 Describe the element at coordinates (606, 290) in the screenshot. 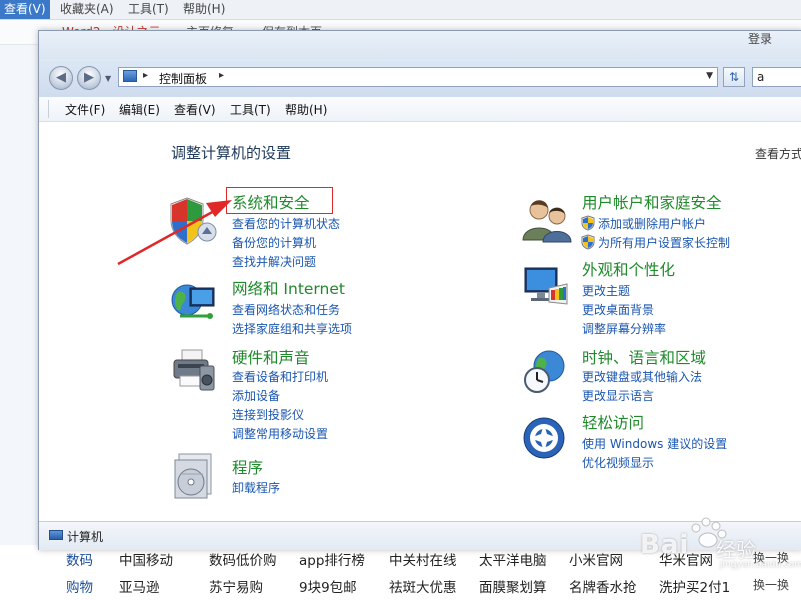

I see `link-change-theme: 更改主题` at that location.